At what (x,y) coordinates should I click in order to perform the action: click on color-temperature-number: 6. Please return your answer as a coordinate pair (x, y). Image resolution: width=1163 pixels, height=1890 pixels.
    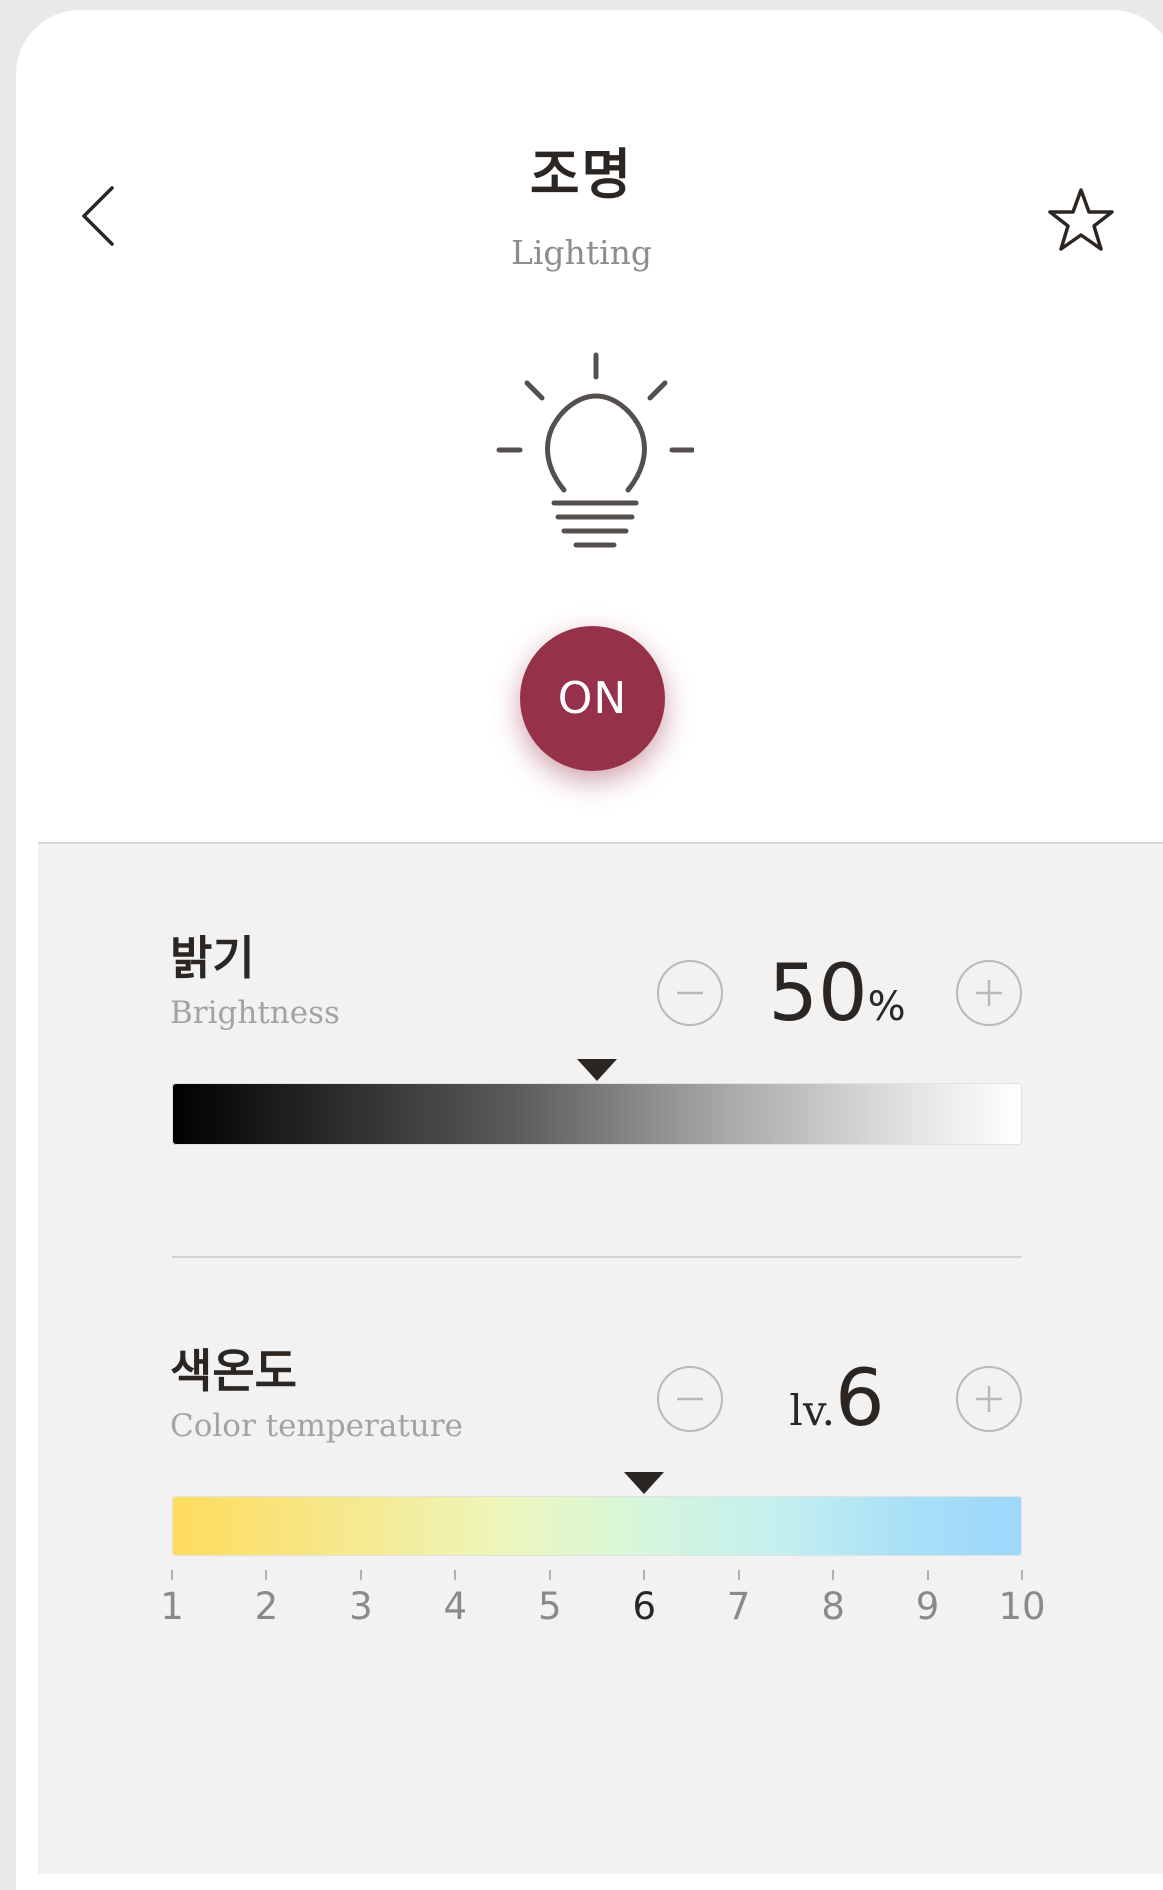
    Looking at the image, I should click on (859, 1399).